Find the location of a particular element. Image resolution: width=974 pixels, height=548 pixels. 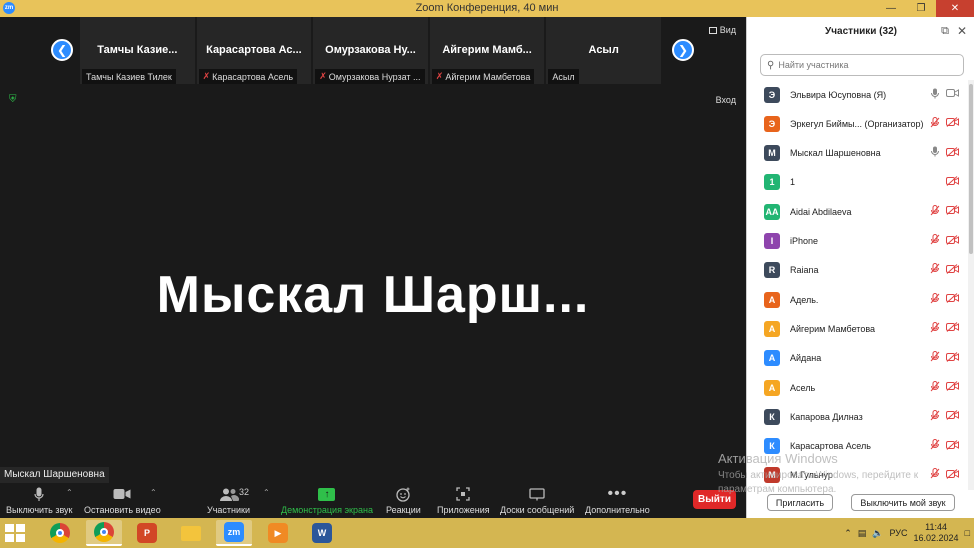

view-button: Вид is located at coordinates (722, 30).